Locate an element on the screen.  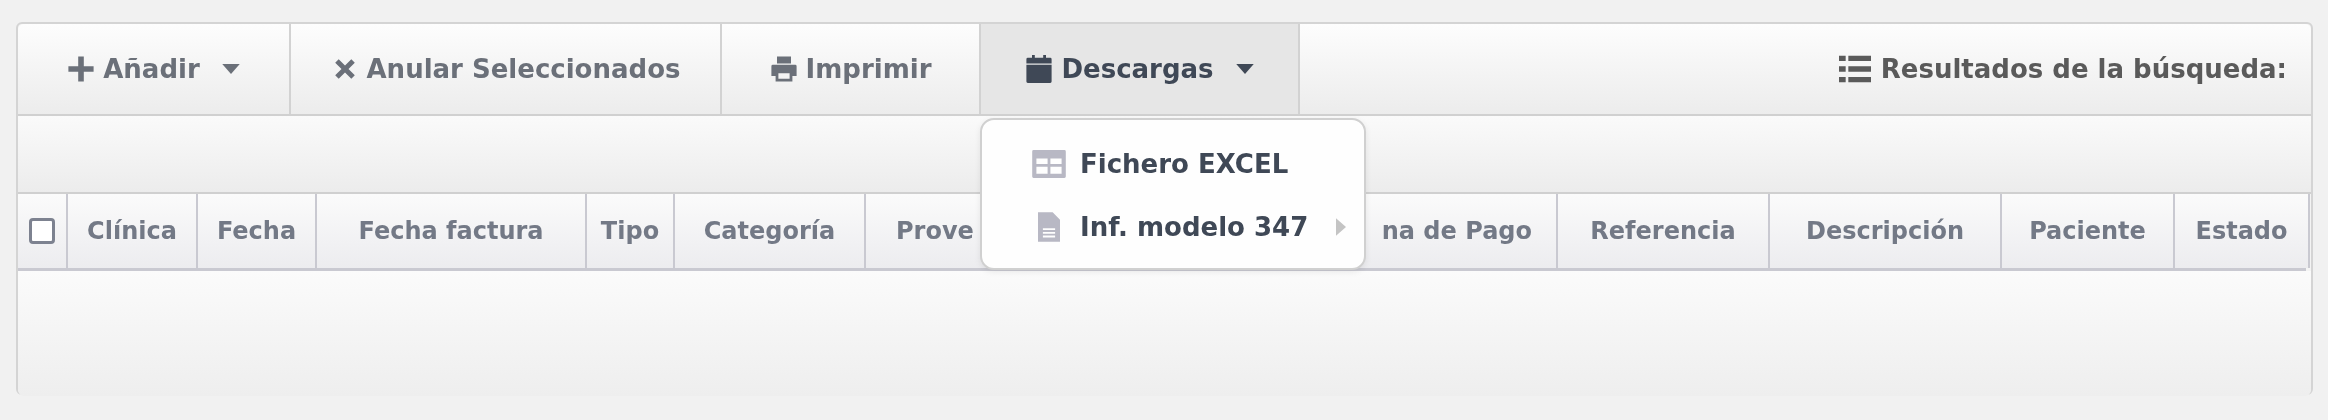
column-header: Prove is located at coordinates (935, 231).